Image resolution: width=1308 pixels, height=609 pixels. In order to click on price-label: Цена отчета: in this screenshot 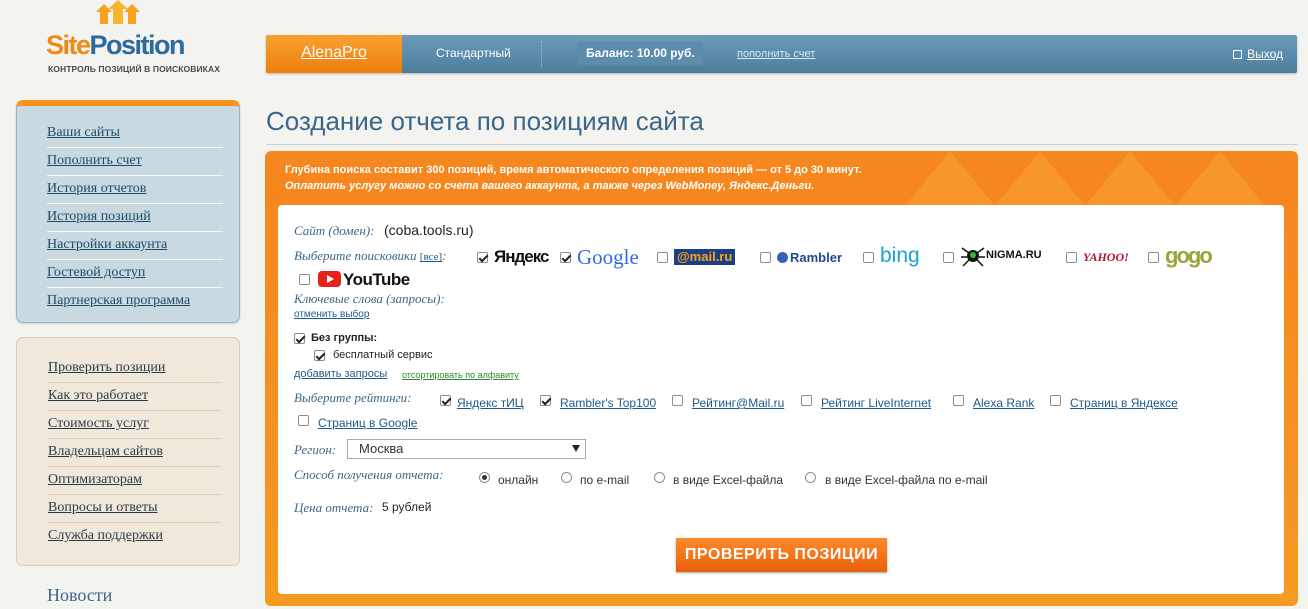, I will do `click(334, 507)`.